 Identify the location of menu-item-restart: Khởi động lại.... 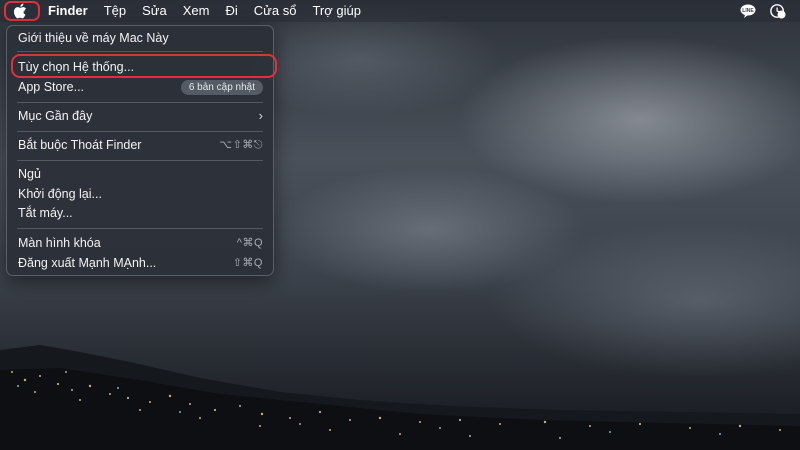
(140, 194).